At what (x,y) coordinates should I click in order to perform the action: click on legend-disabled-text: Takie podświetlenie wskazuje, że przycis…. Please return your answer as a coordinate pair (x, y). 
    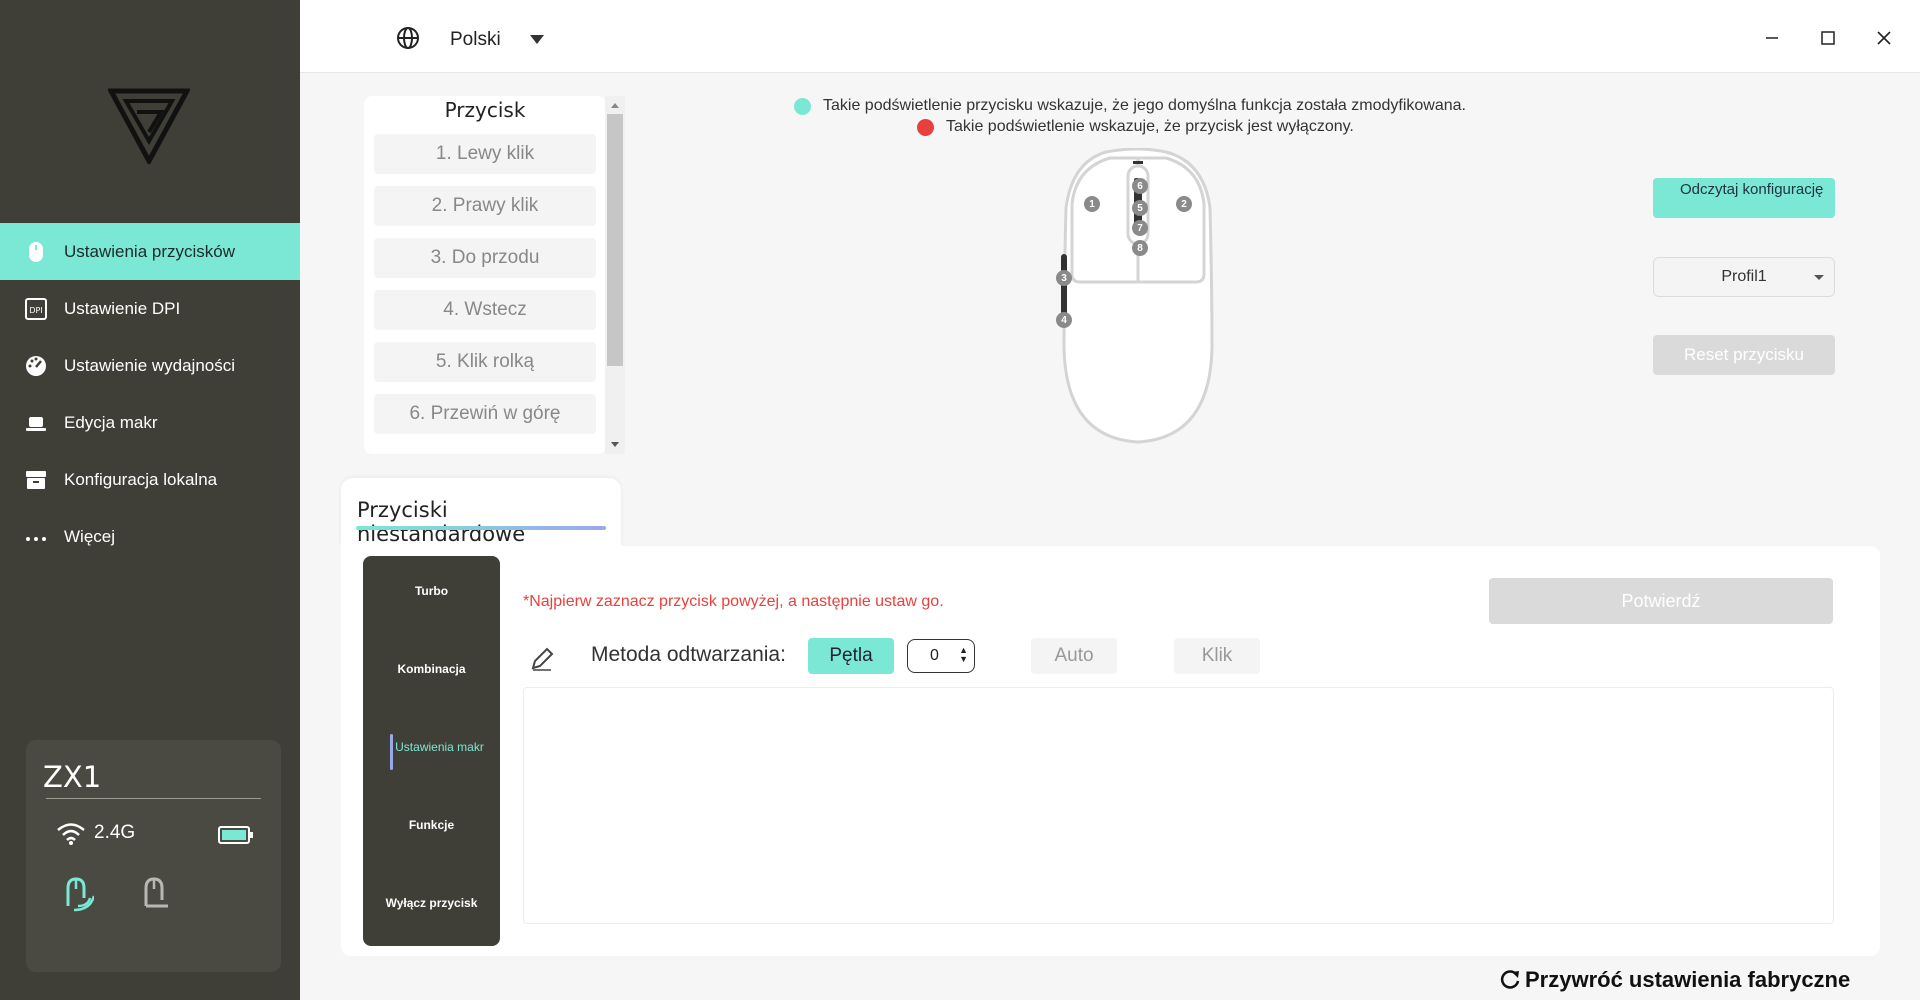
    Looking at the image, I should click on (1150, 126).